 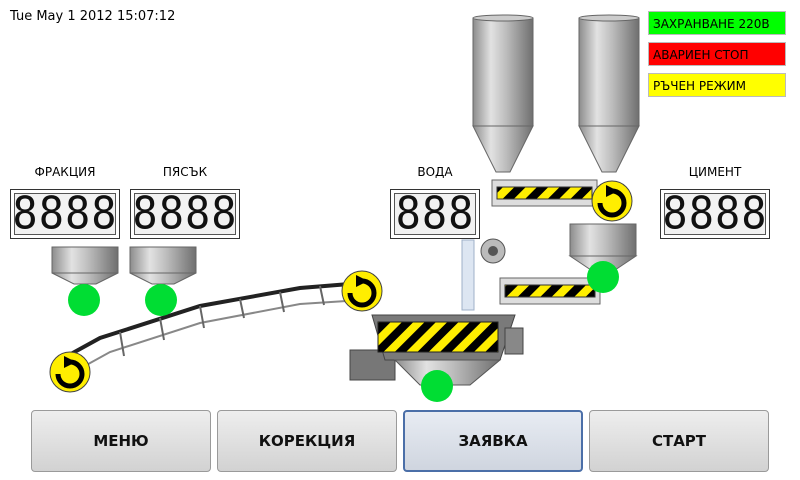 I want to click on screw-conveyor-bottom, so click(x=550, y=291).